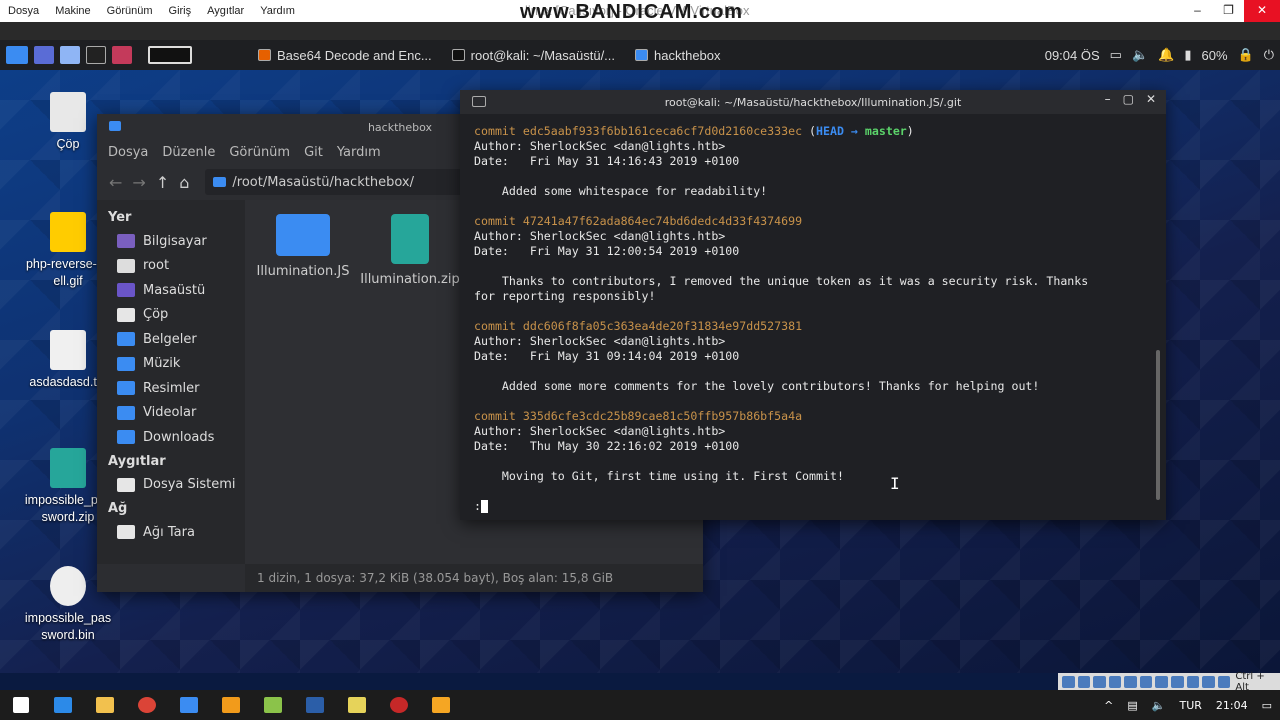 The image size is (1280, 720). Describe the element at coordinates (259, 152) in the screenshot. I see `fm-menu-item: Görünüm` at that location.